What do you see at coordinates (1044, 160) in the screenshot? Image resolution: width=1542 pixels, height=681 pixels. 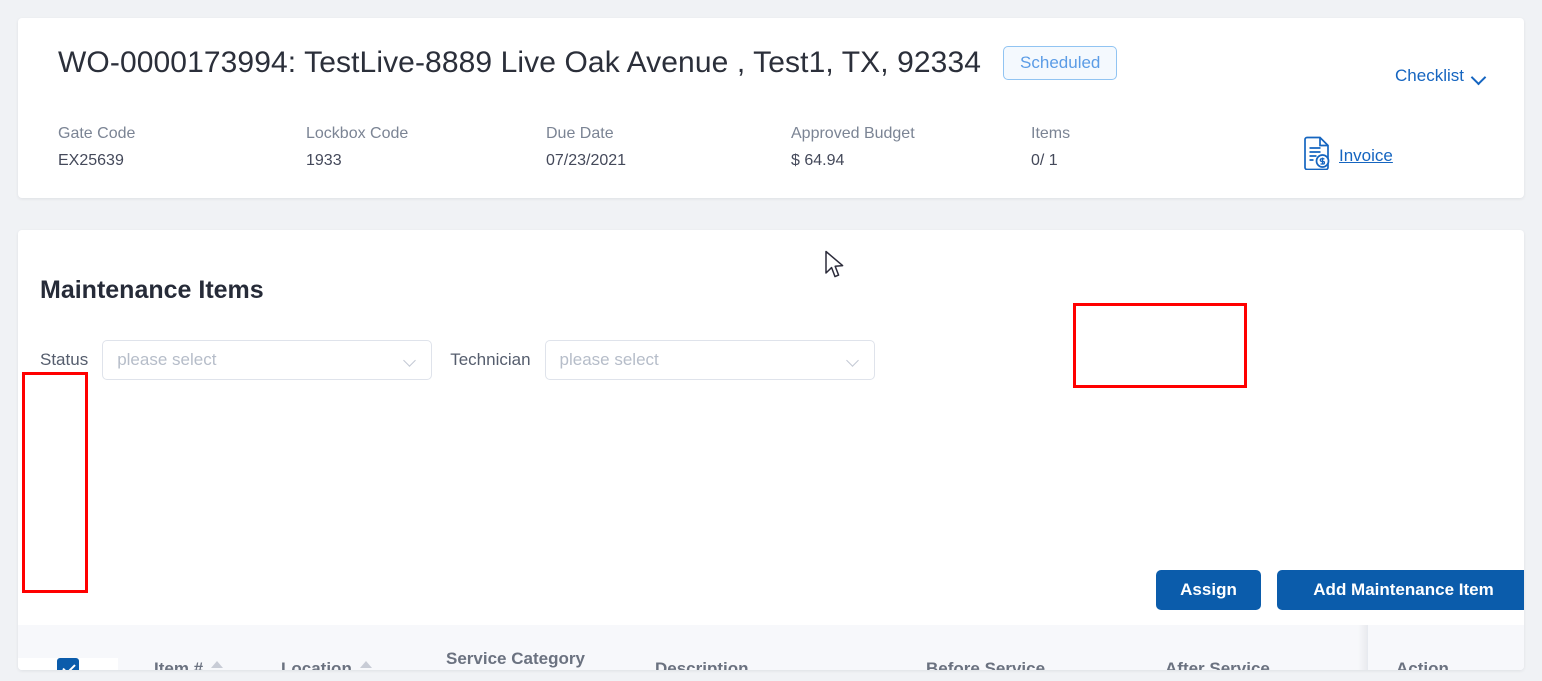 I see `meta-value: 0/ 1` at bounding box center [1044, 160].